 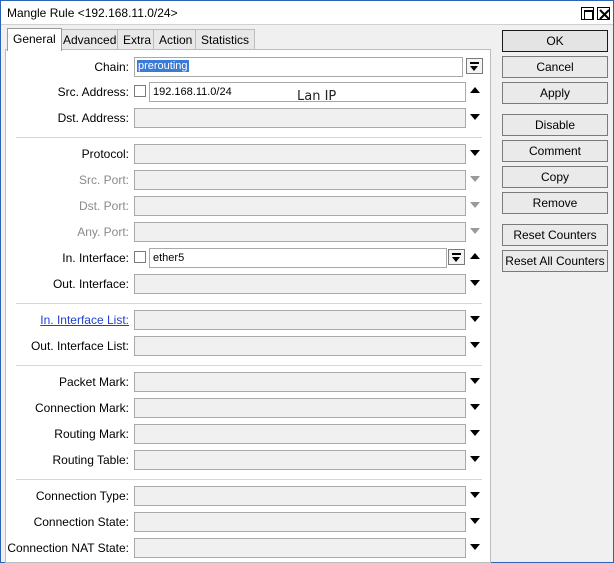 I want to click on reset-all-counters-button: Reset All Counters, so click(x=555, y=261).